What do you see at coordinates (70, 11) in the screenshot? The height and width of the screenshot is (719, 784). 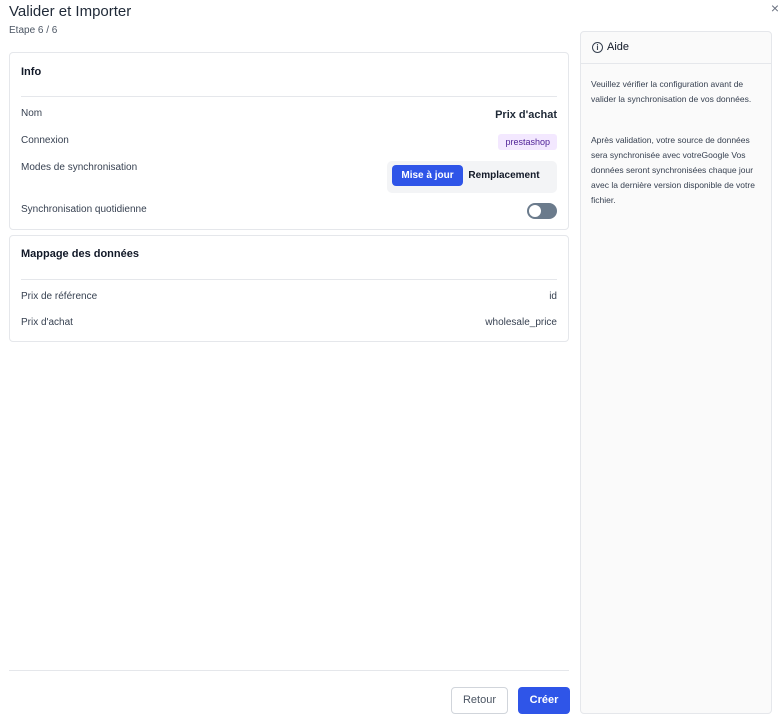 I see `page-title: Valider et Importer` at bounding box center [70, 11].